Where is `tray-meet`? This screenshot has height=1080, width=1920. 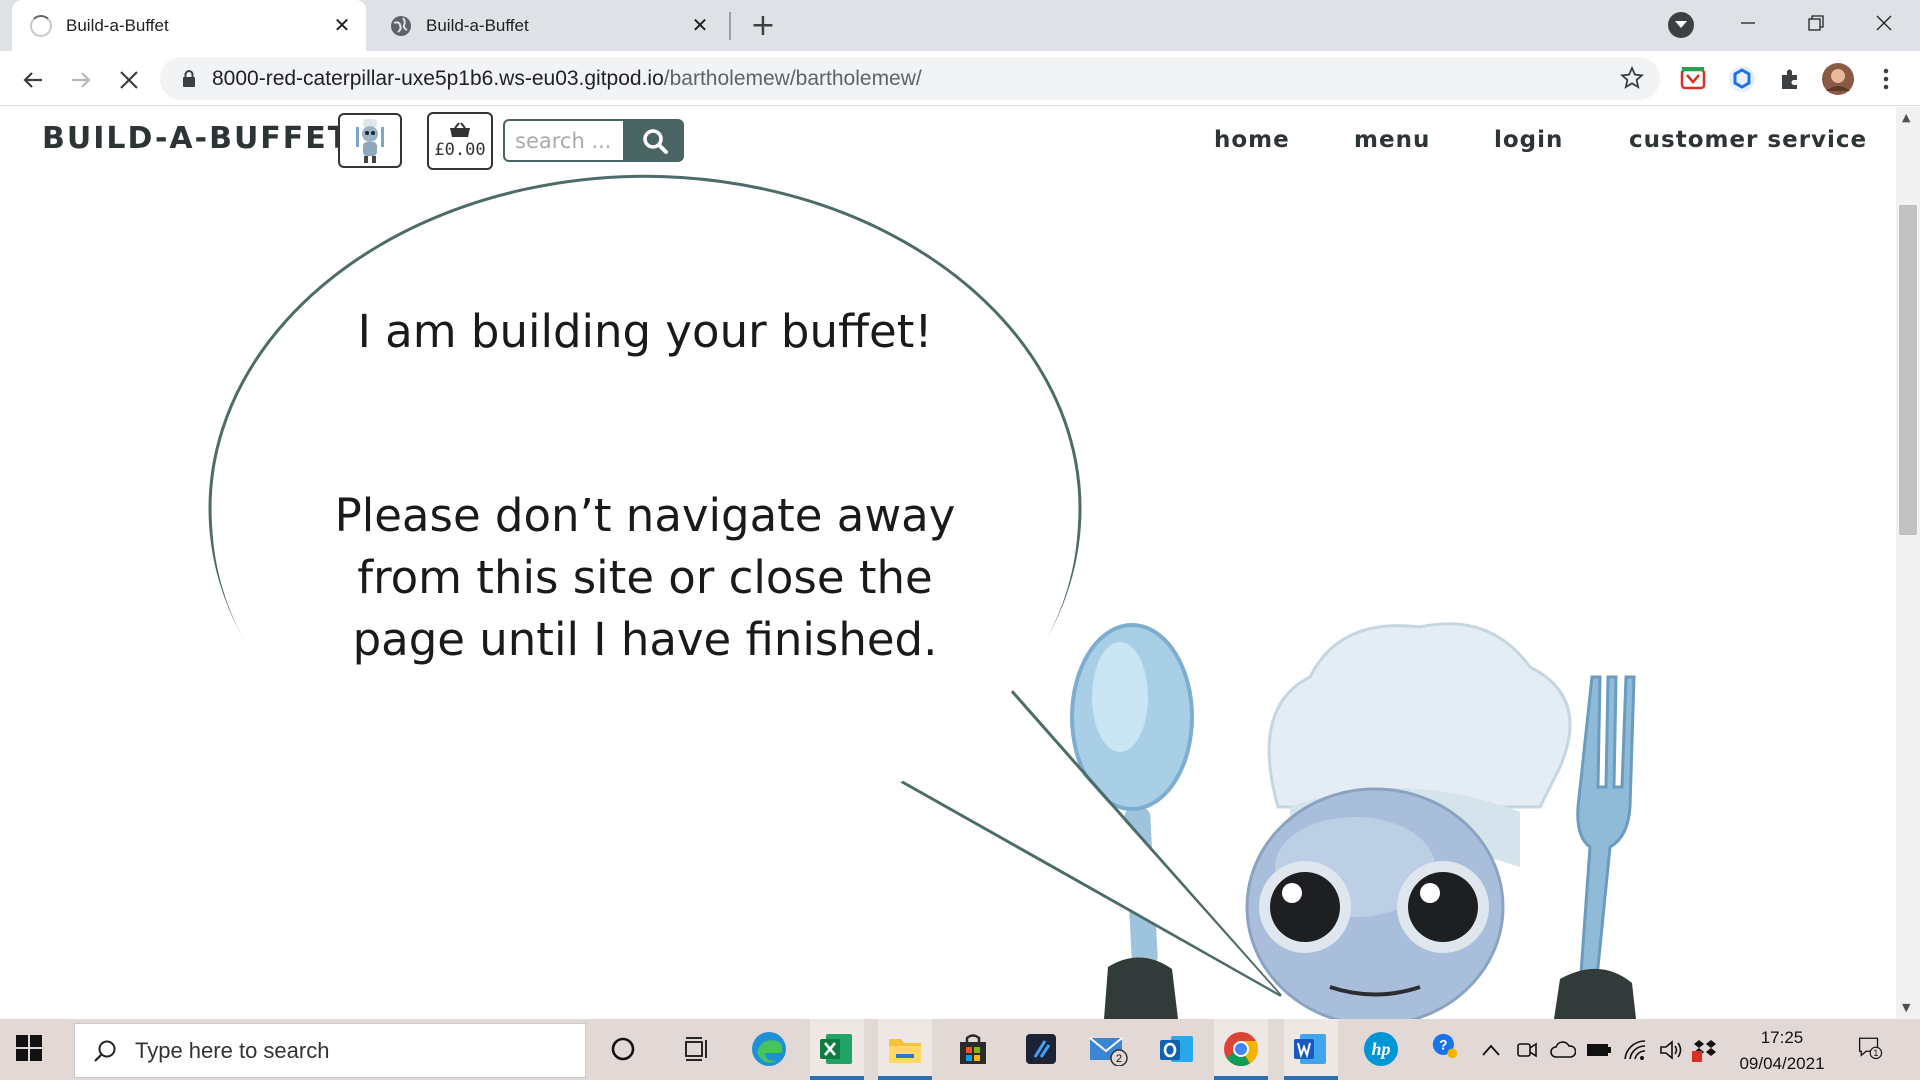 tray-meet is located at coordinates (1527, 1050).